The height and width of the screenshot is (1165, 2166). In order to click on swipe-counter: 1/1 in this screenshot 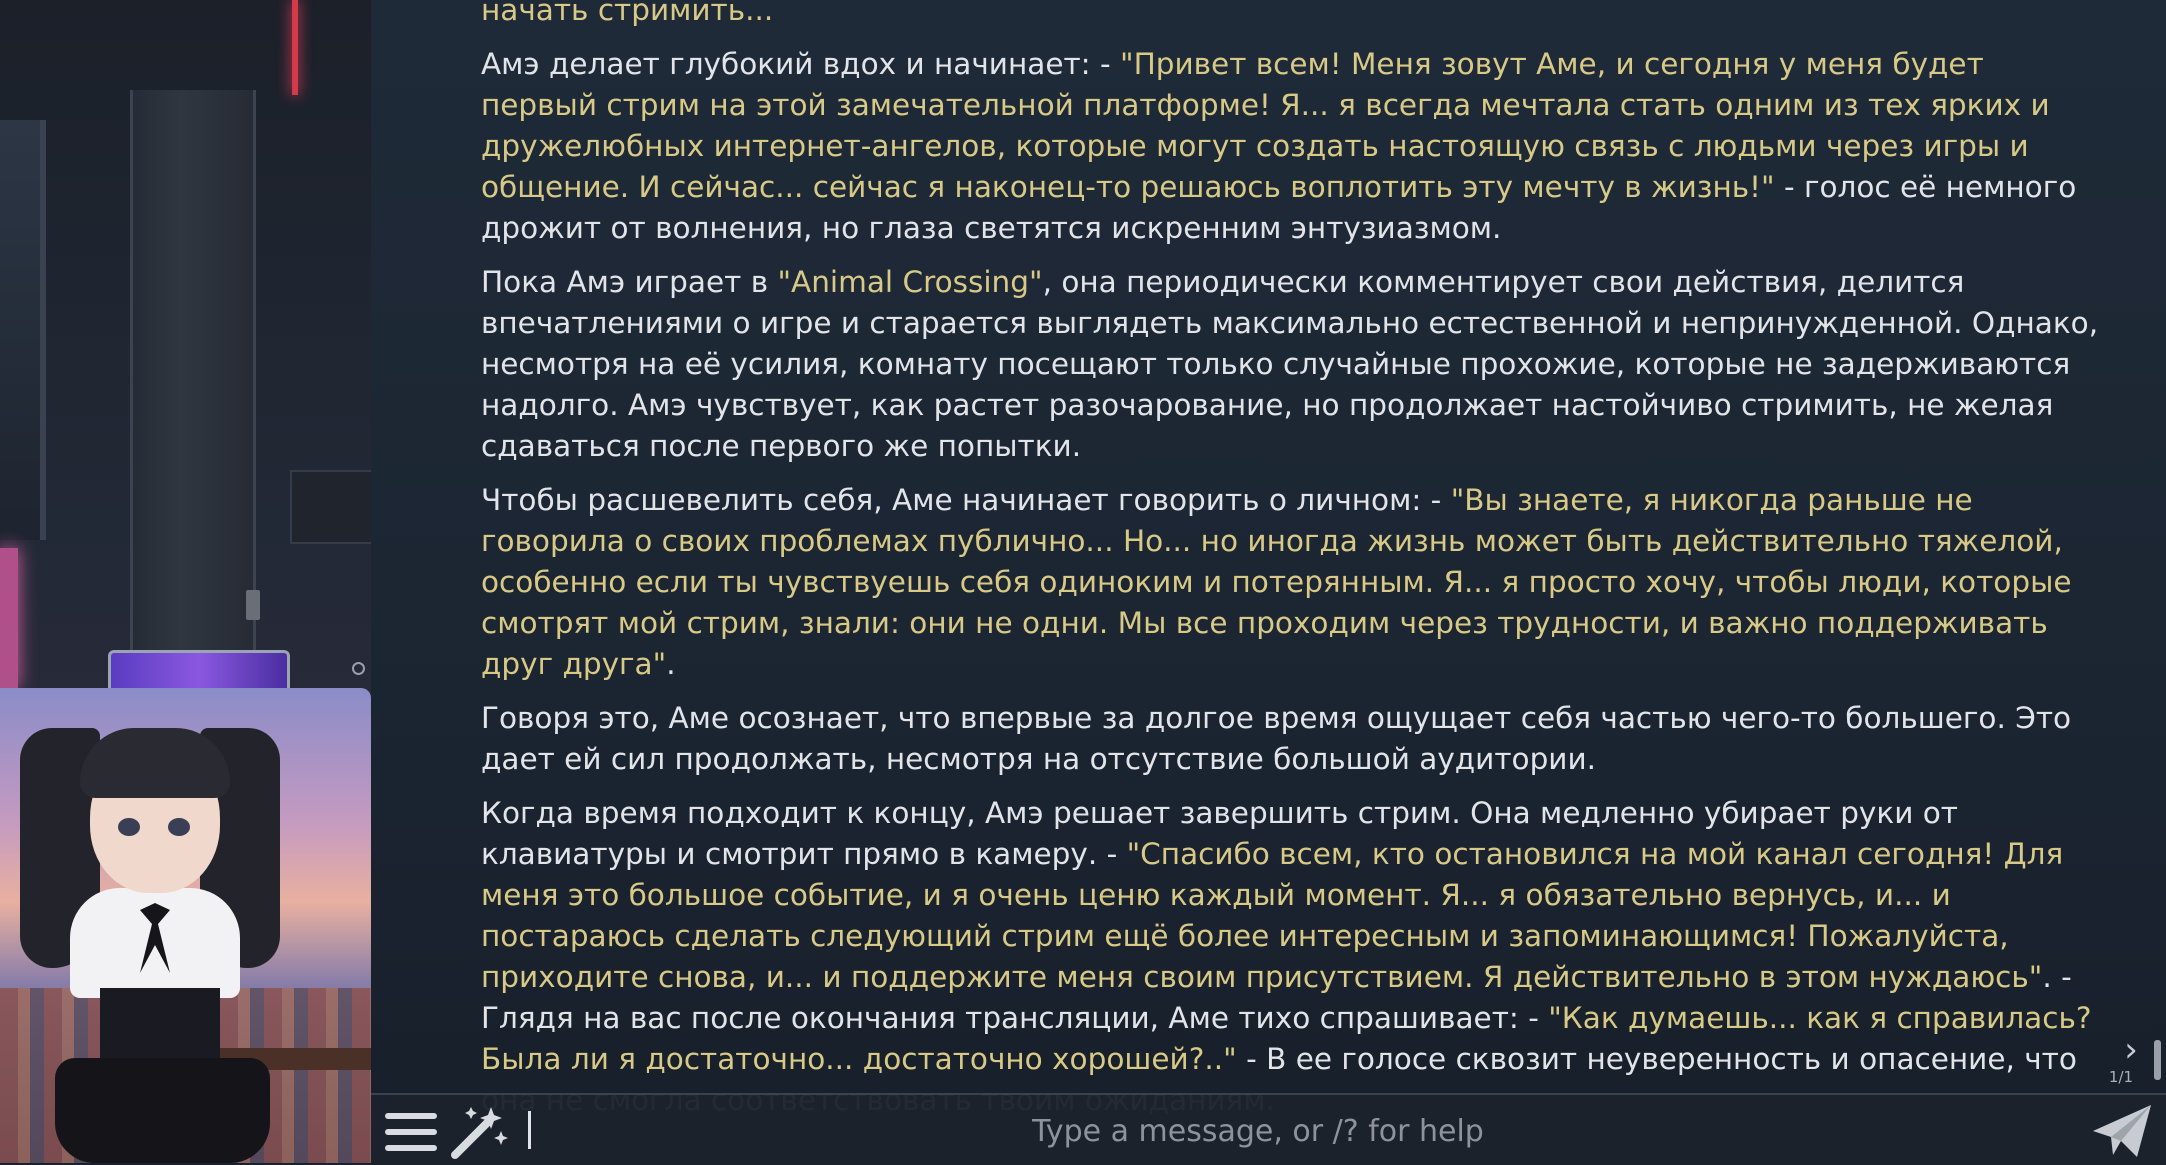, I will do `click(2121, 1077)`.